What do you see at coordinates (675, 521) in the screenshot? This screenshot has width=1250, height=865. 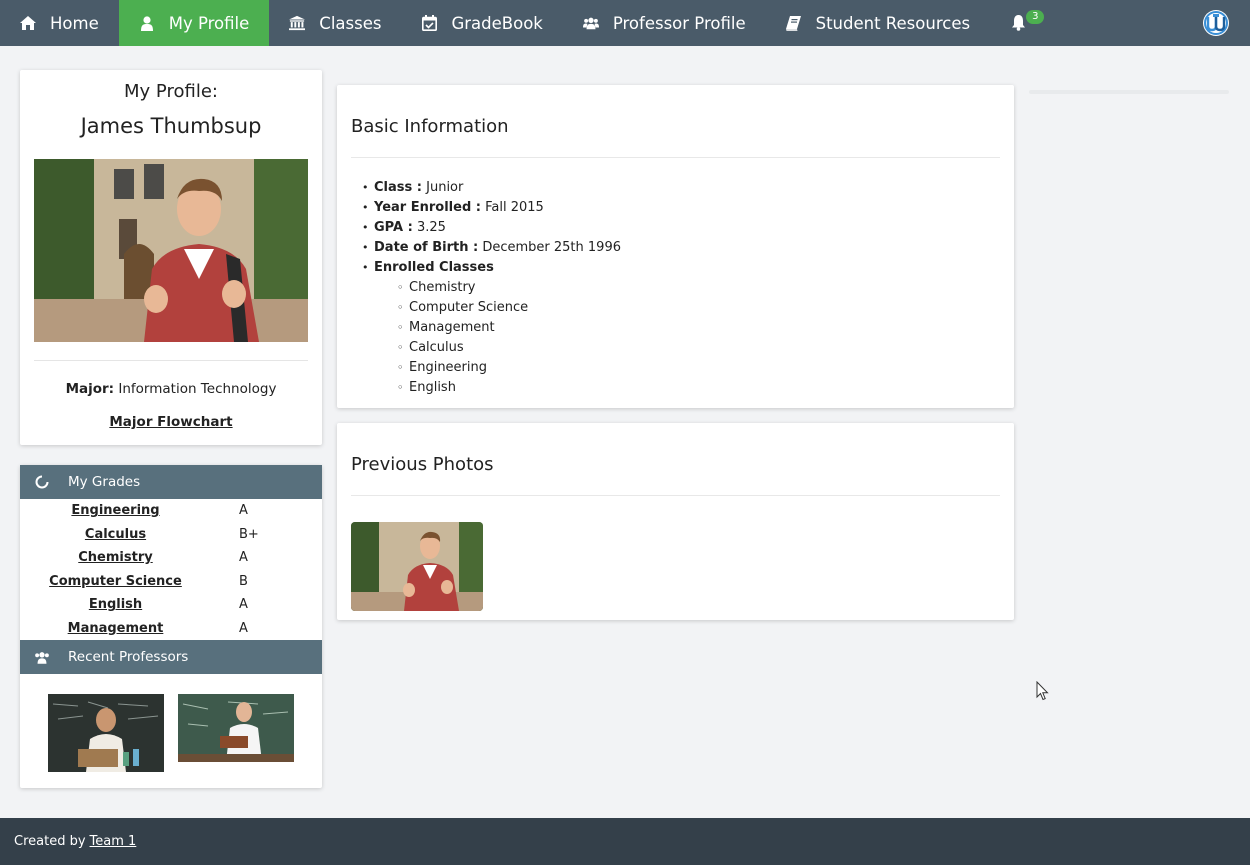 I see `previous-photos-card: Previous Photos` at bounding box center [675, 521].